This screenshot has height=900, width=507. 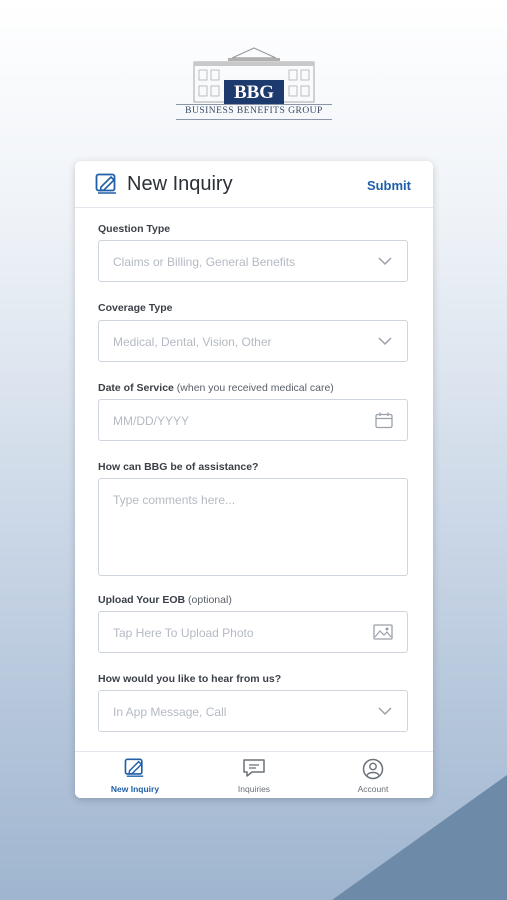 What do you see at coordinates (135, 308) in the screenshot?
I see `coverage-type-label: Coverage Type` at bounding box center [135, 308].